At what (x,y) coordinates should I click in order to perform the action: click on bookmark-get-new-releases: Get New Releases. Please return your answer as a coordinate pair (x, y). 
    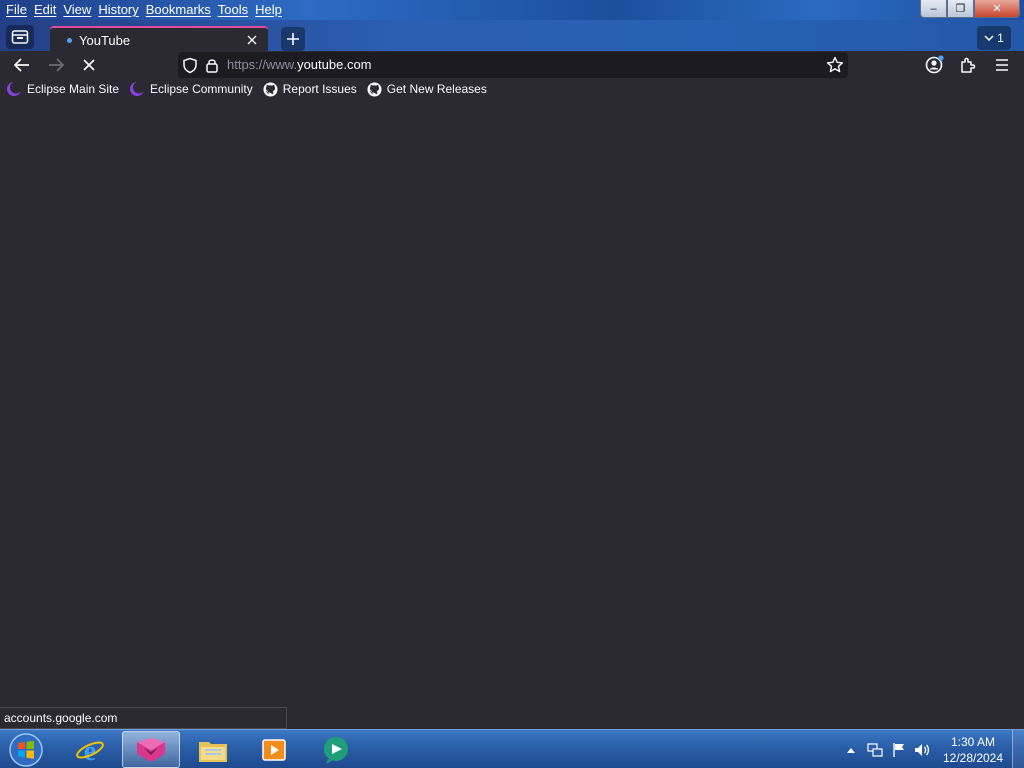
    Looking at the image, I should click on (427, 89).